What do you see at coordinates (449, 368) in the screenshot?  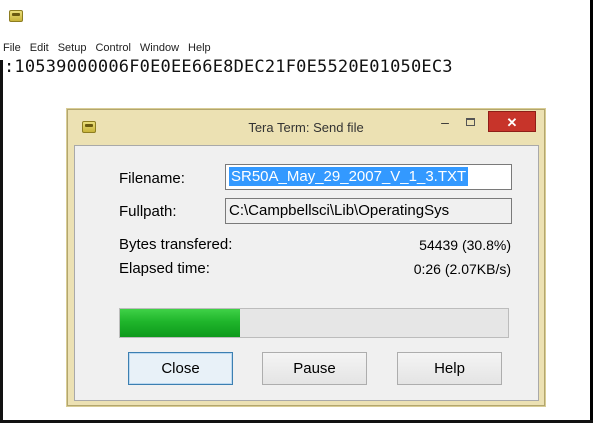 I see `help-button: Help` at bounding box center [449, 368].